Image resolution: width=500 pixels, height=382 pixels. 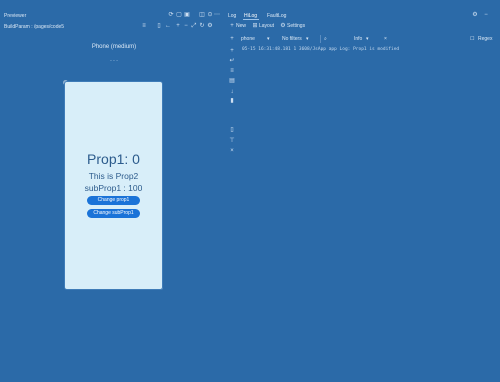 I want to click on search-icon: ⌕, so click(x=325, y=39).